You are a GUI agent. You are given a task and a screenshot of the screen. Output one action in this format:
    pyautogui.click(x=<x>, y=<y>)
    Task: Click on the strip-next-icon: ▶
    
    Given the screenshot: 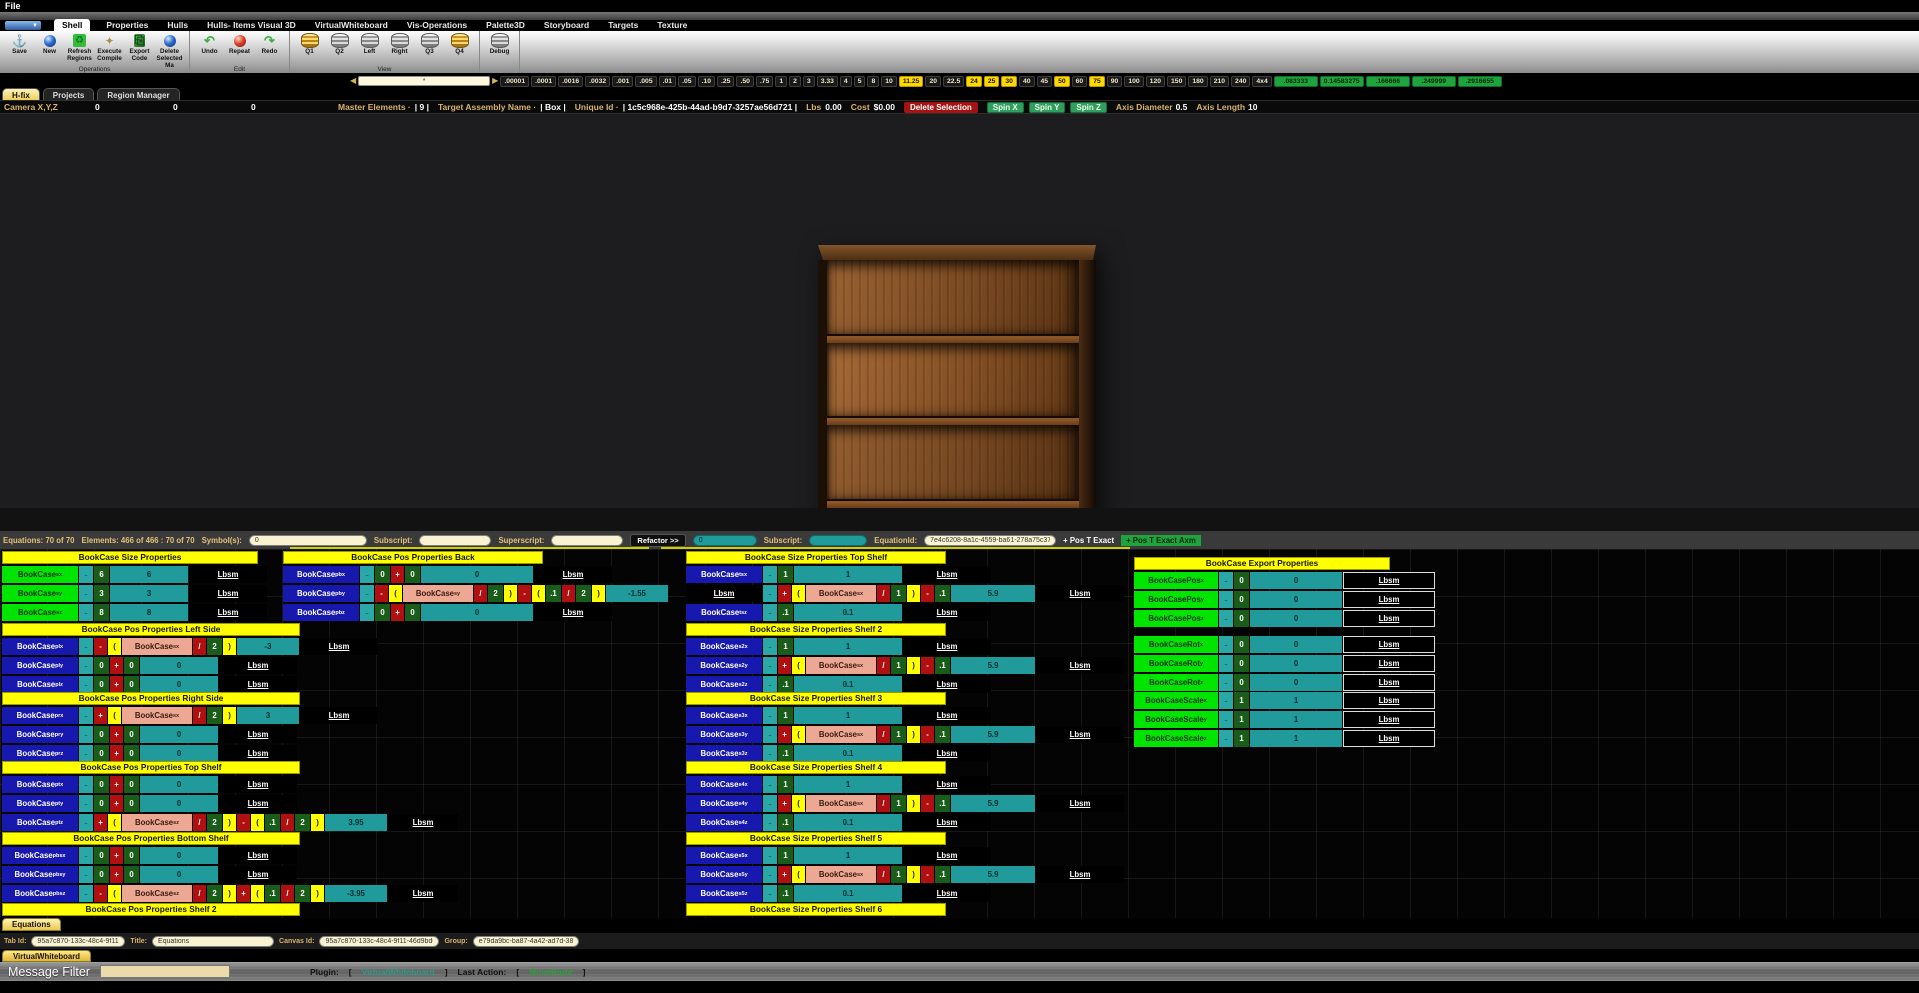 What is the action you would take?
    pyautogui.click(x=495, y=81)
    